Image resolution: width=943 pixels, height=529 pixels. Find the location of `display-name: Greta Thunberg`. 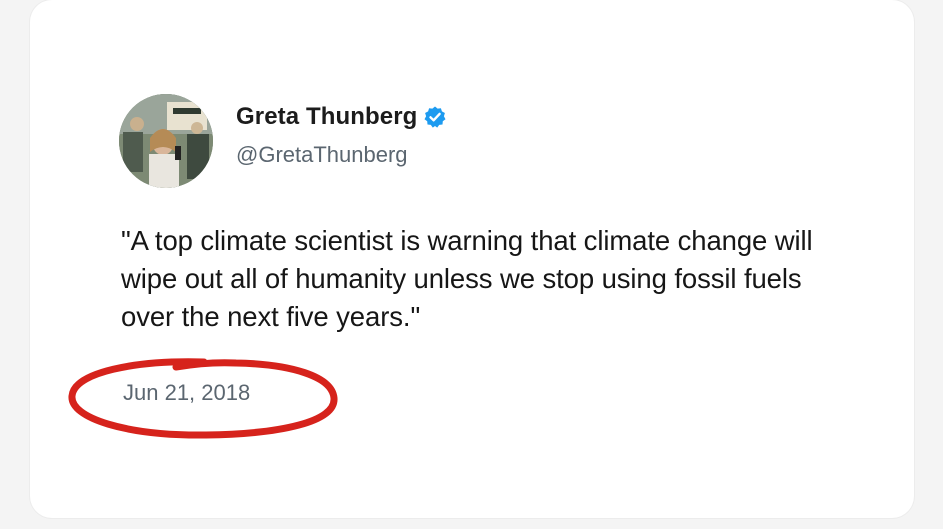

display-name: Greta Thunberg is located at coordinates (326, 117).